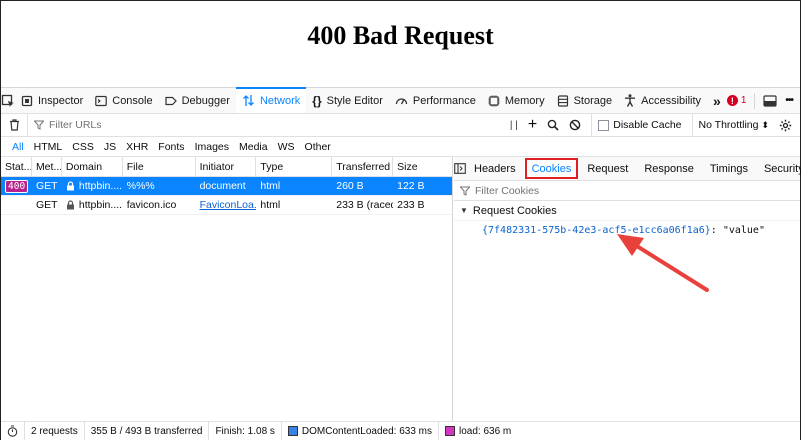 This screenshot has height=440, width=801. I want to click on tab-label: Network, so click(280, 100).